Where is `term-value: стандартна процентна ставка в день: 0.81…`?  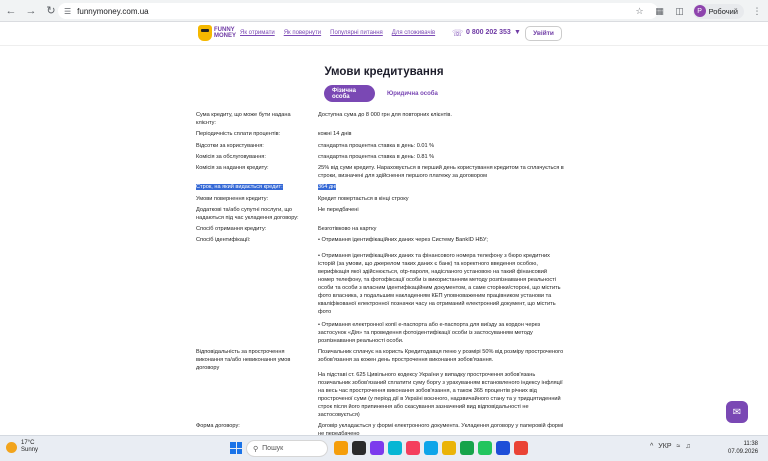
term-value: стандартна процентна ставка в день: 0.81… is located at coordinates (376, 157).